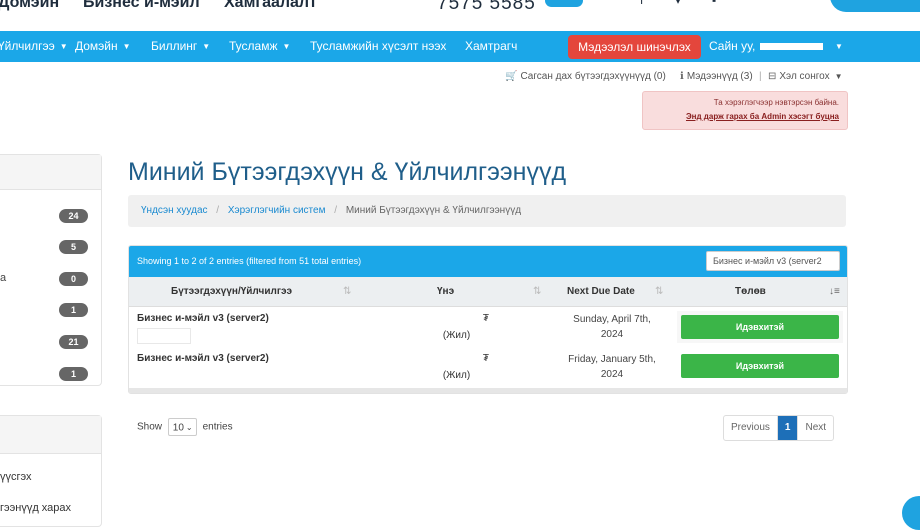 The height and width of the screenshot is (530, 920). I want to click on chat-widget-button, so click(911, 513).